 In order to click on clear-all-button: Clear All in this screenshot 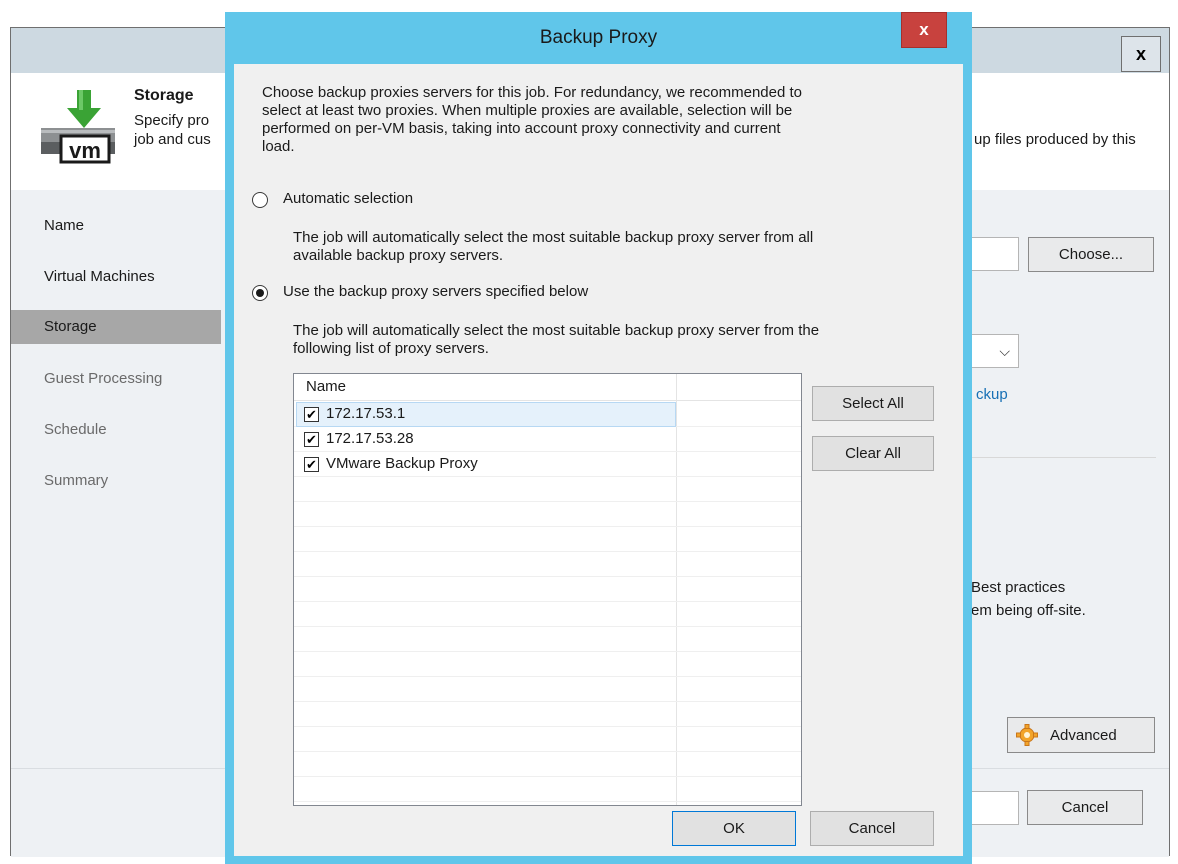, I will do `click(873, 453)`.